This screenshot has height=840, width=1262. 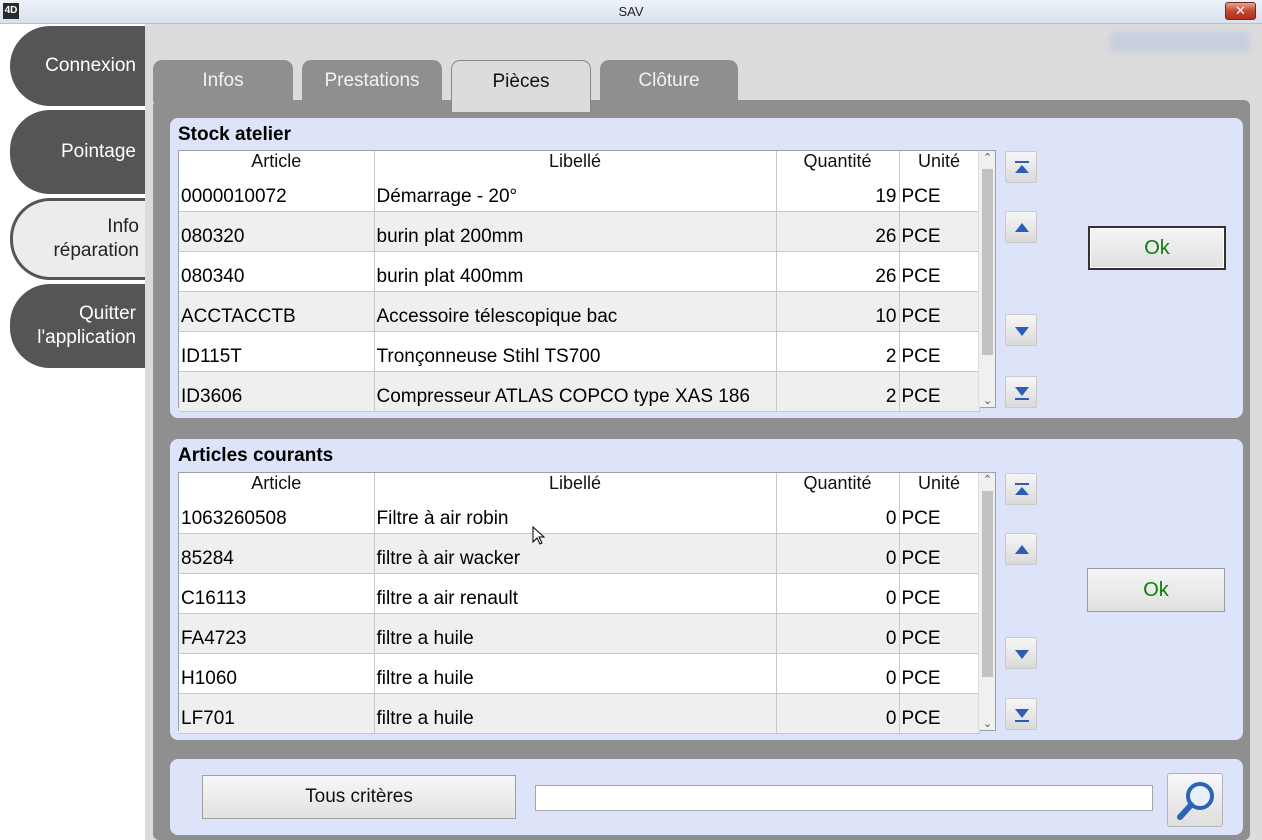 I want to click on table-row: LF701 filtre a huile 0 PCE, so click(x=579, y=713).